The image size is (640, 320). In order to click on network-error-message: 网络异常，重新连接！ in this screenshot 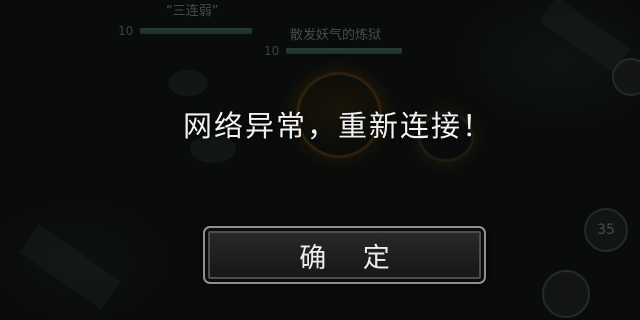, I will do `click(337, 126)`.